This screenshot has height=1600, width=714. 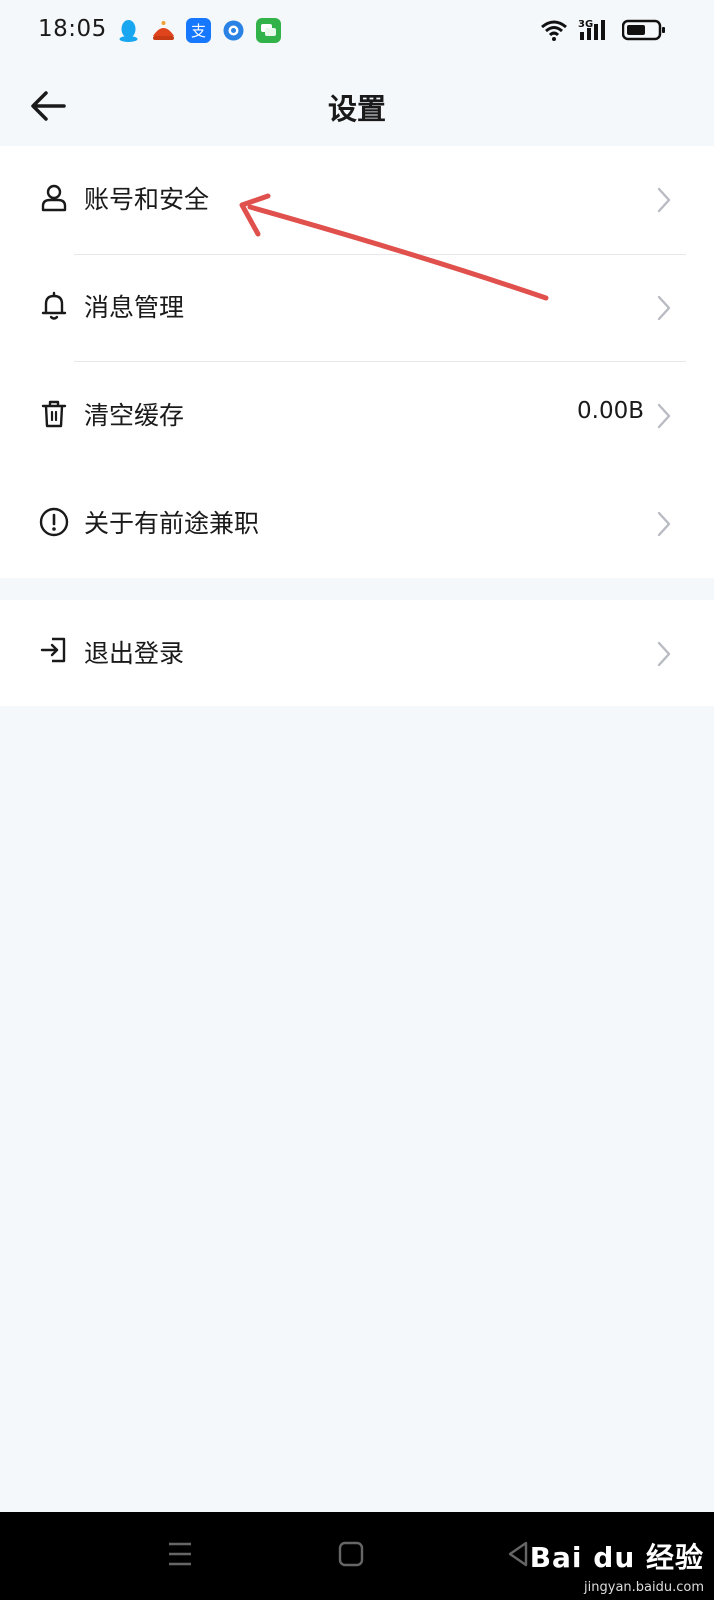 I want to click on settings-item-message-management: 消息管理, so click(x=357, y=308).